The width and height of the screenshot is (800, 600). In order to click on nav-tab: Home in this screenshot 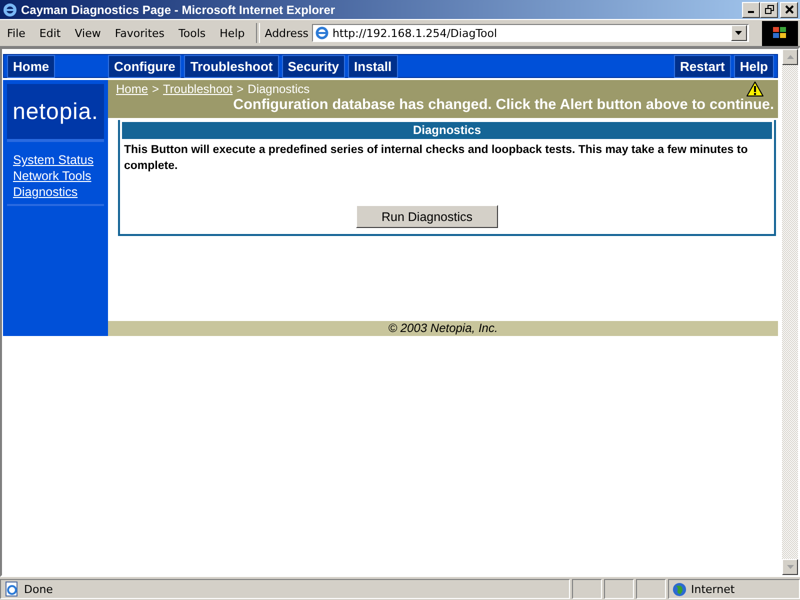, I will do `click(31, 66)`.